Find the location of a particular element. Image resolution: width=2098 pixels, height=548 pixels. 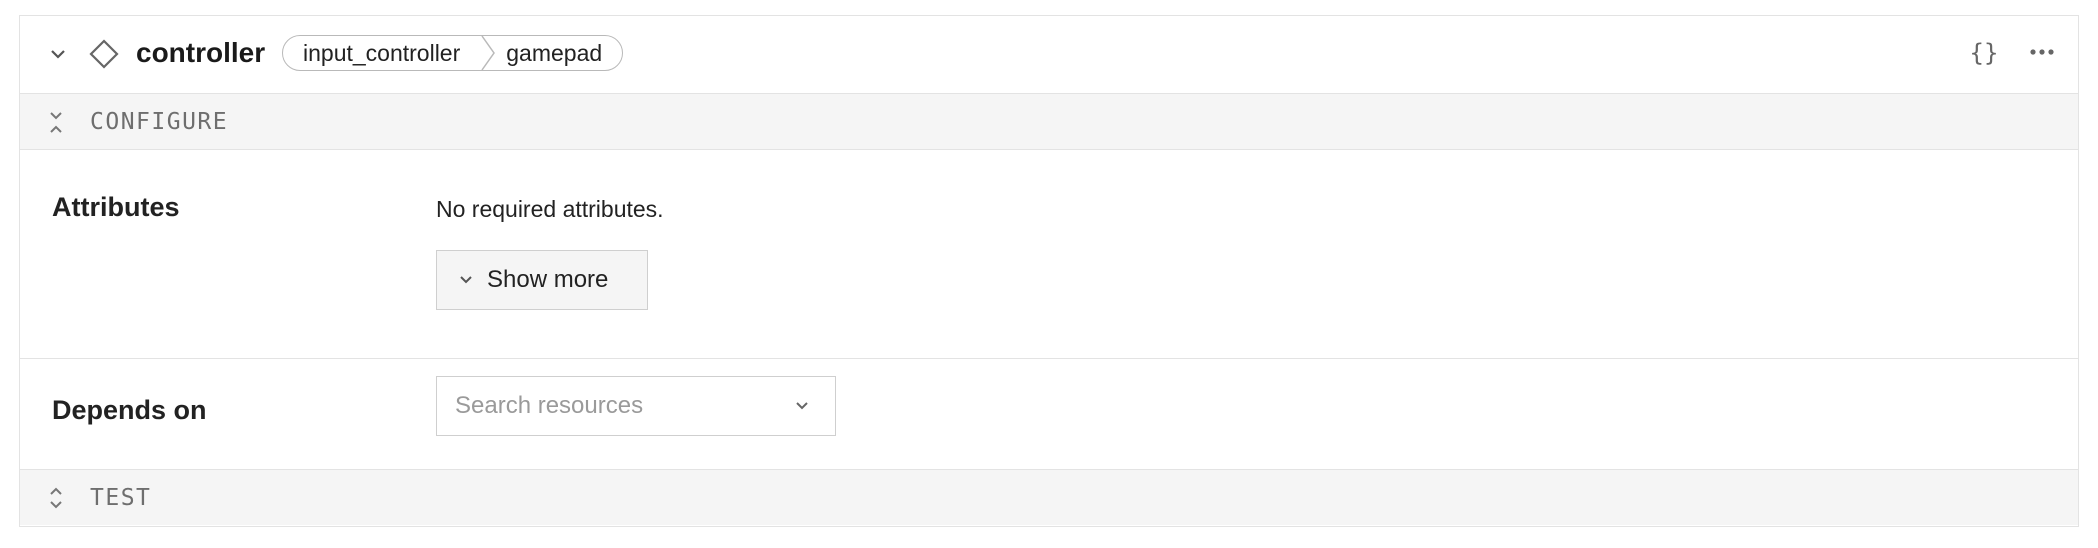

search-resources-placeholder: Search resources is located at coordinates (549, 405).